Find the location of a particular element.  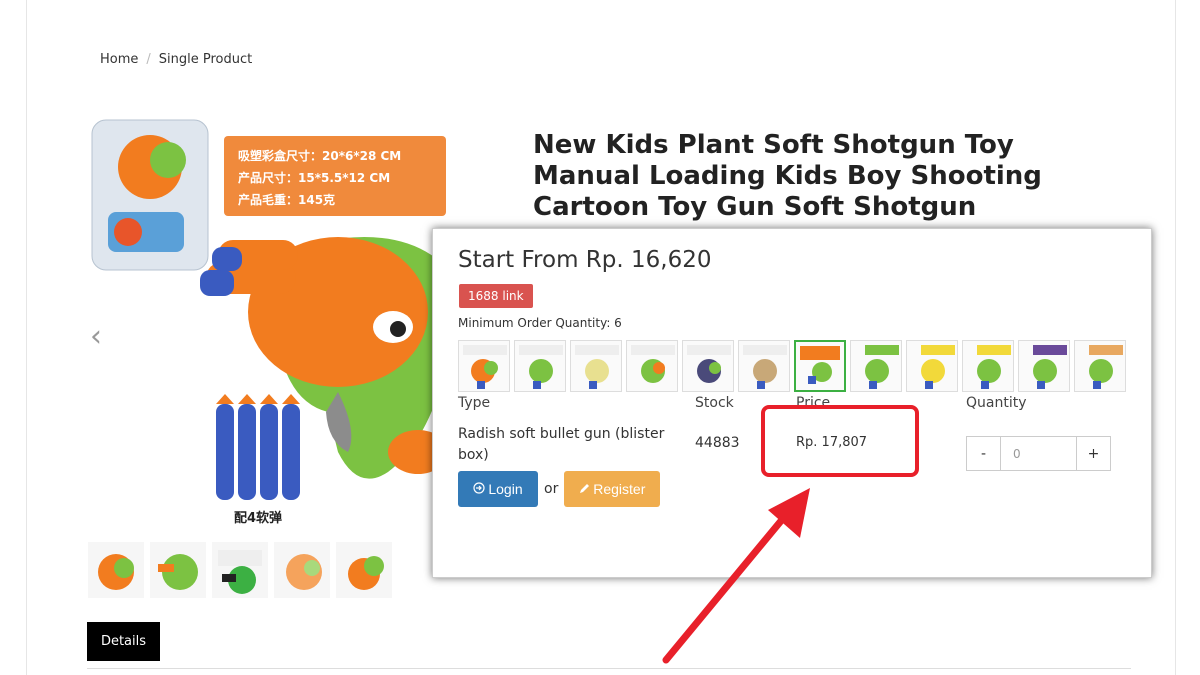

size-label-line3: 产品毛重：145克 is located at coordinates (286, 199).